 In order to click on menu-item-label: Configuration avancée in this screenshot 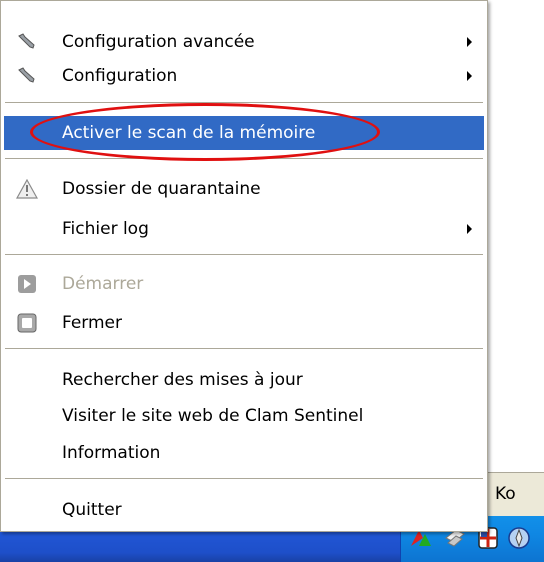, I will do `click(158, 42)`.